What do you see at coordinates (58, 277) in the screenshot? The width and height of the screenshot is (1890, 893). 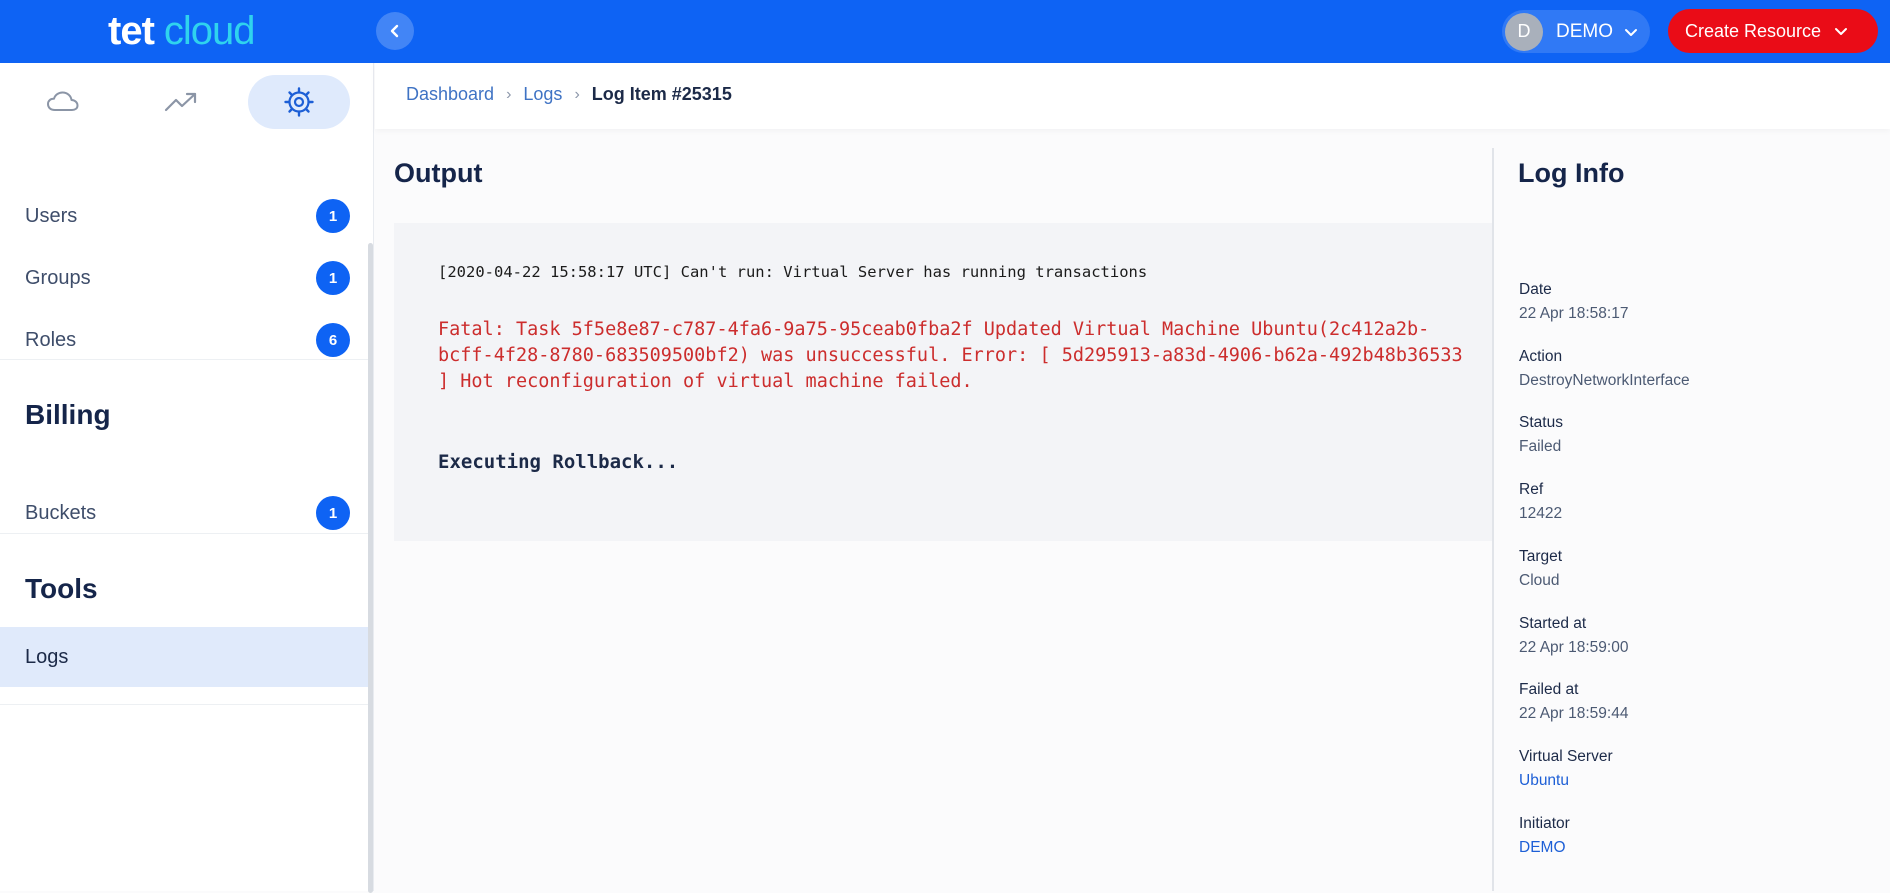 I see `sidebar-item-label: Groups` at bounding box center [58, 277].